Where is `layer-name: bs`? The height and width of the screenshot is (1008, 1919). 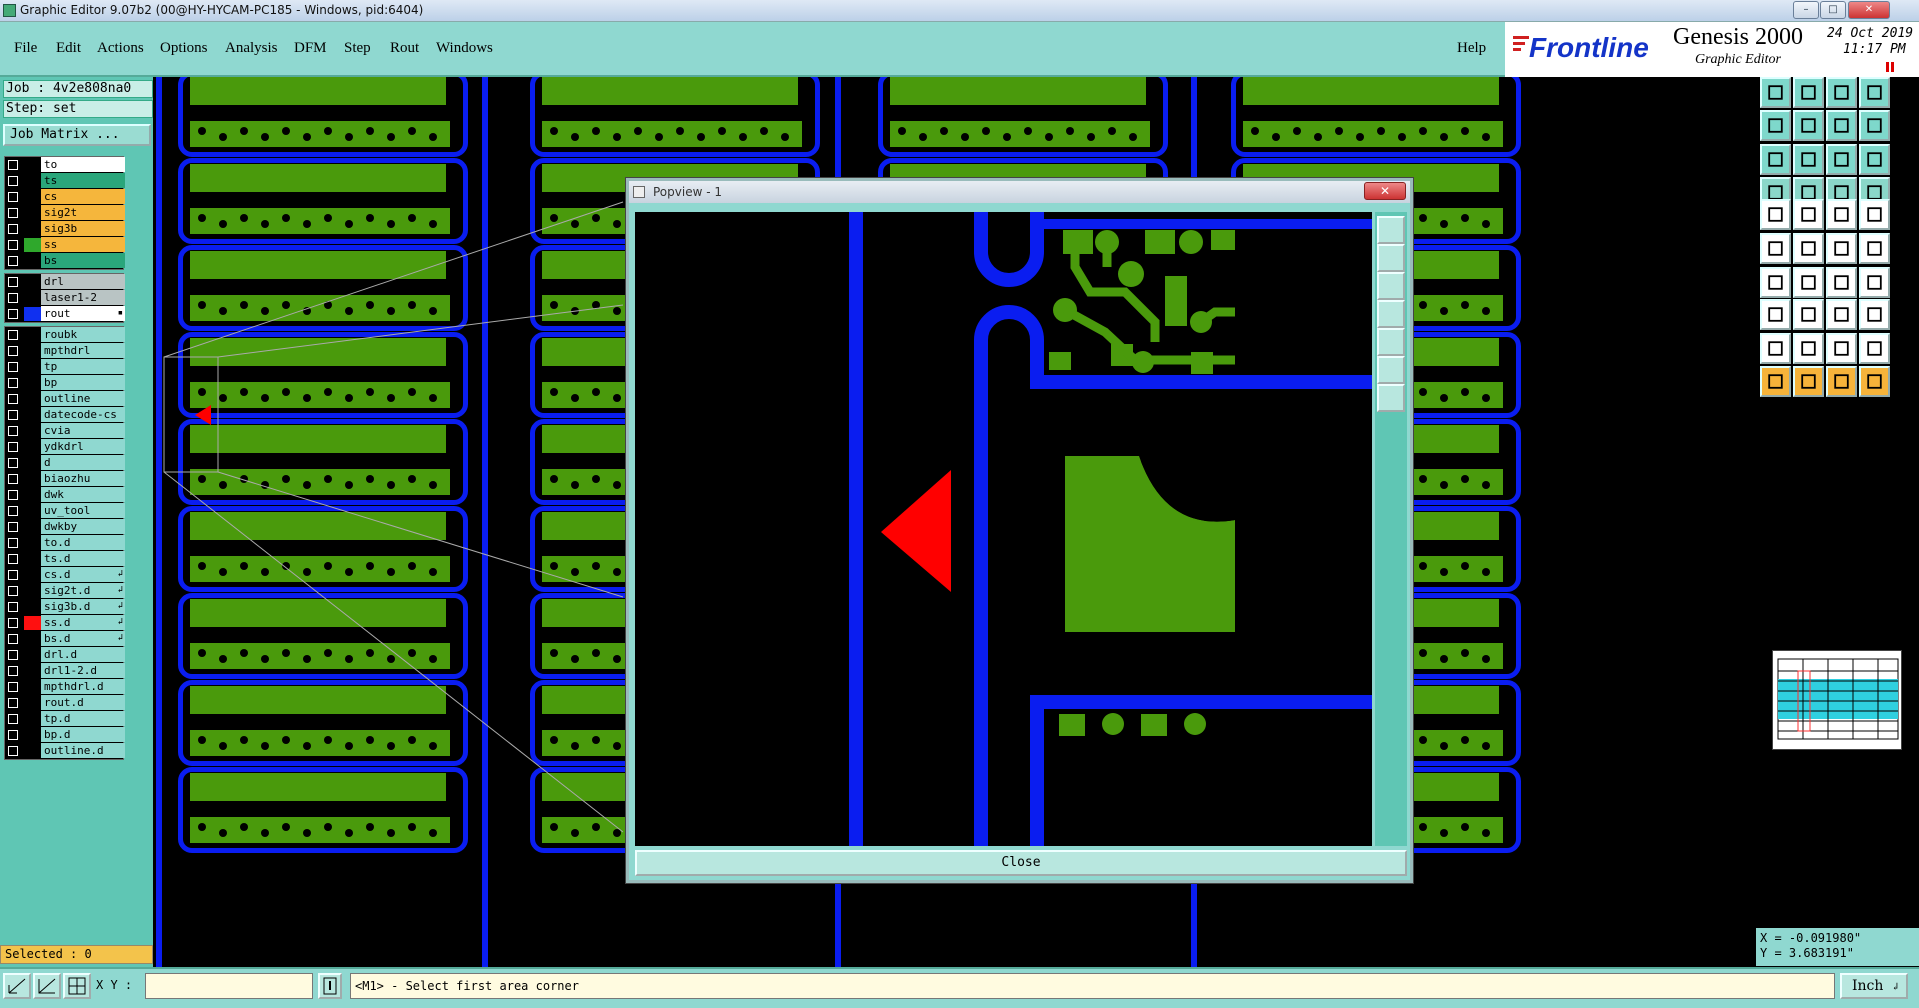 layer-name: bs is located at coordinates (83, 260).